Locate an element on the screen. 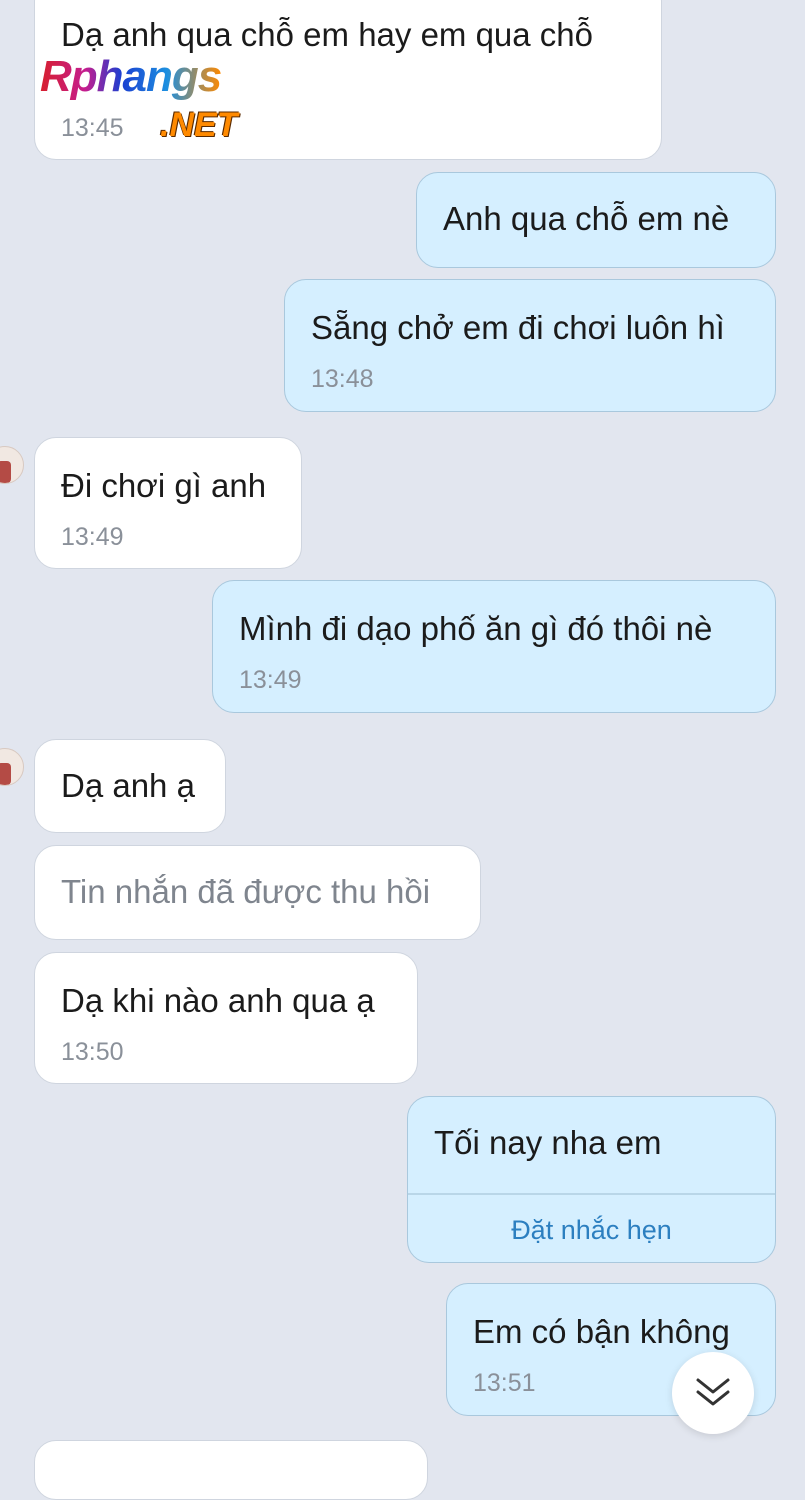 This screenshot has height=1500, width=805. double-chevron-down-icon is located at coordinates (713, 1392).